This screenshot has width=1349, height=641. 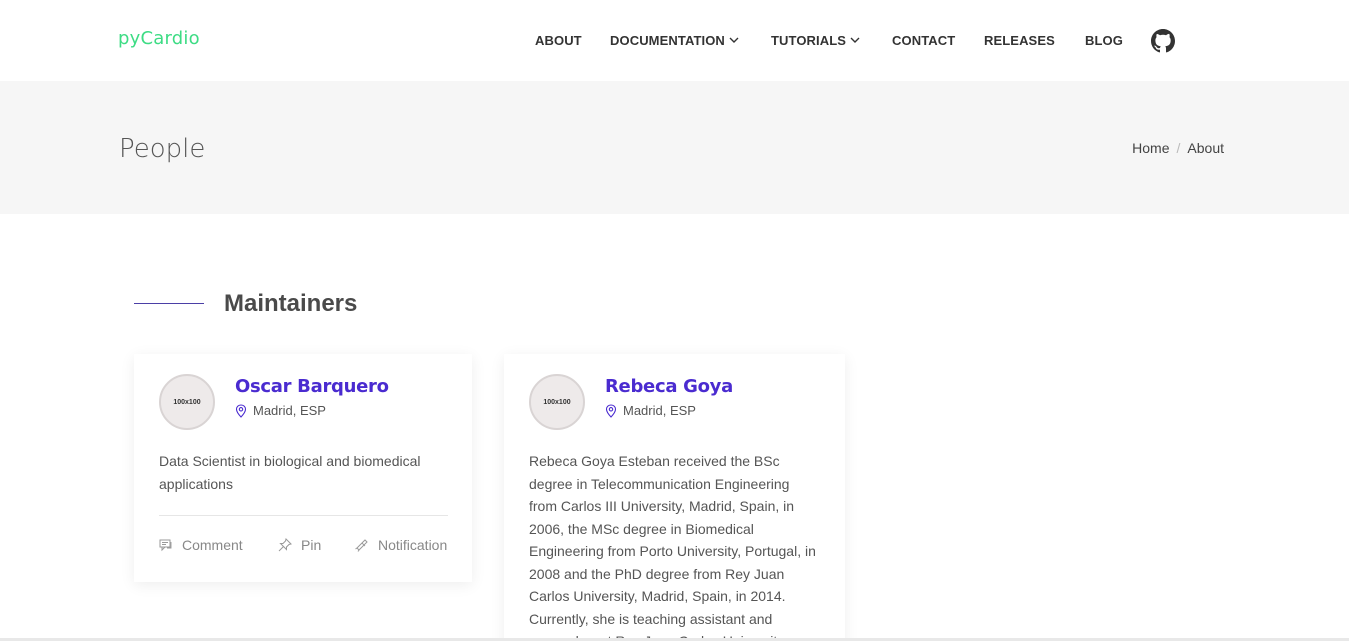 I want to click on notification-label: Notification, so click(x=413, y=545).